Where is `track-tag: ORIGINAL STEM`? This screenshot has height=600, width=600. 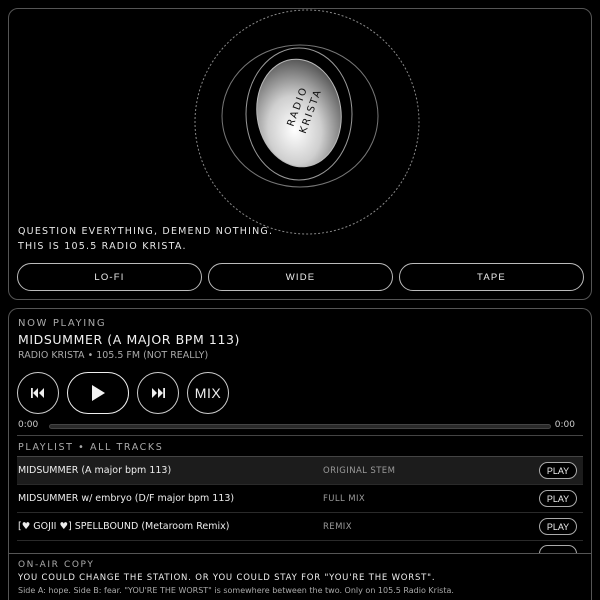 track-tag: ORIGINAL STEM is located at coordinates (359, 470).